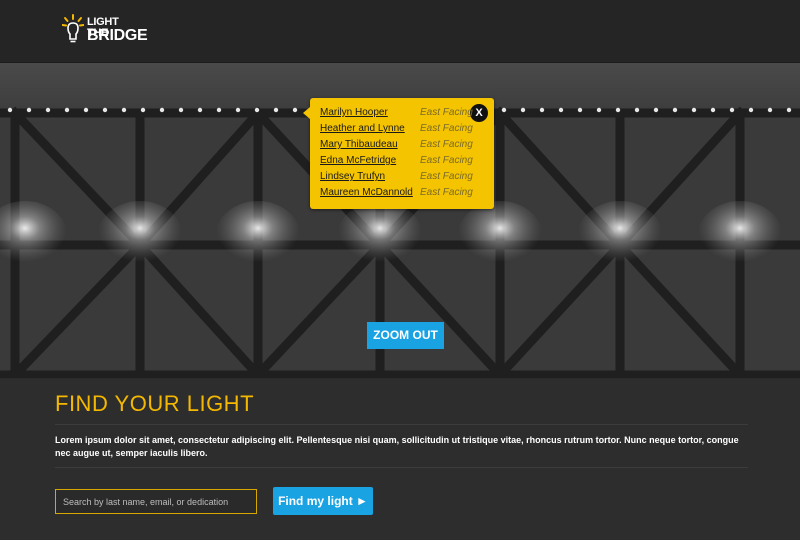  I want to click on site-header: LIGHT THE BRIDGE, so click(400, 31).